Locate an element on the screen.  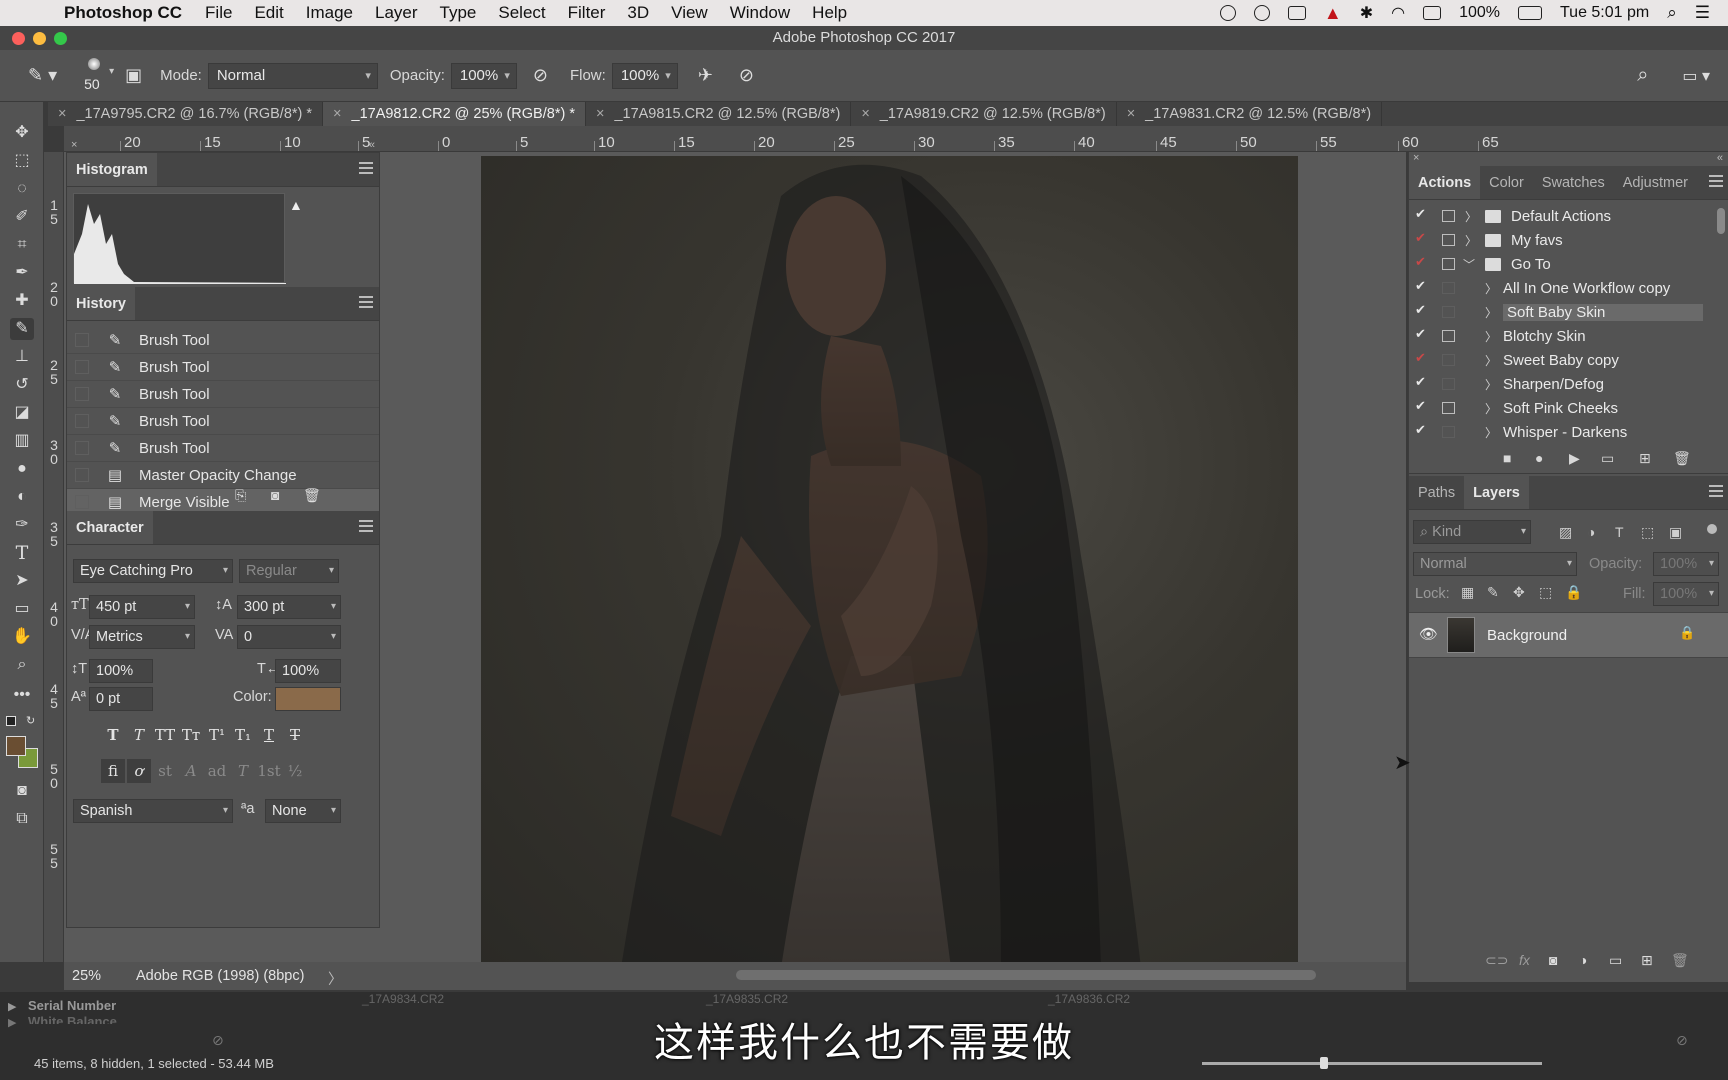
filter-adjustment-icon: ◑ is located at coordinates (1591, 532).